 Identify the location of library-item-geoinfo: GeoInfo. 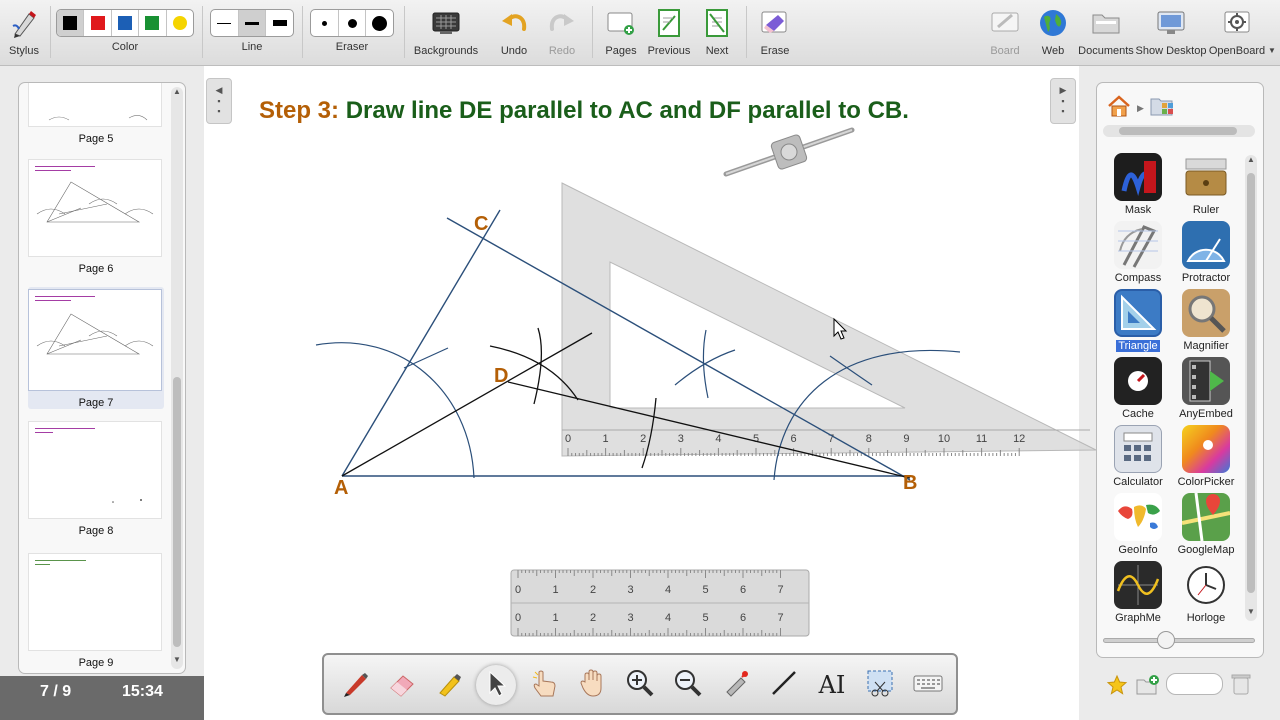
(1138, 526).